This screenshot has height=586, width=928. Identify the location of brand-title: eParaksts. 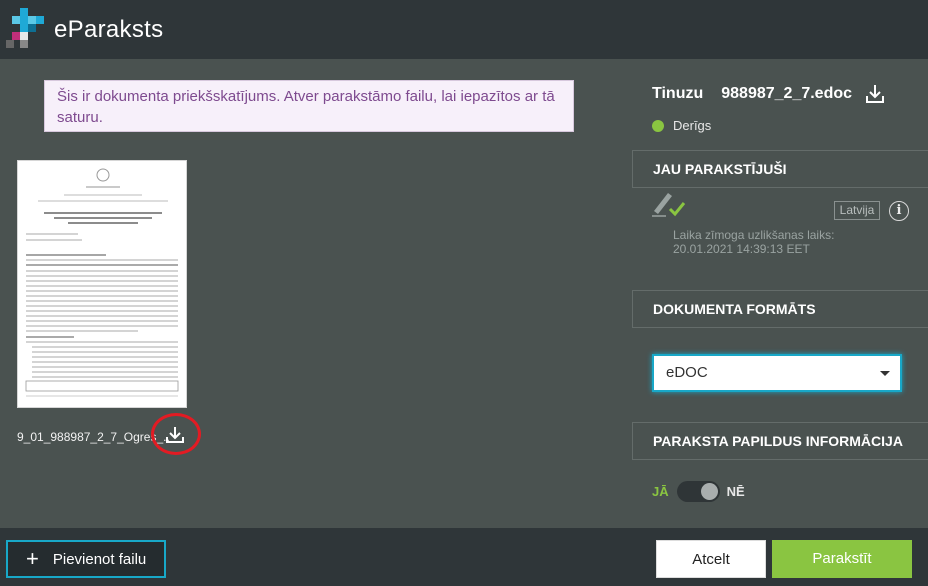
(109, 29).